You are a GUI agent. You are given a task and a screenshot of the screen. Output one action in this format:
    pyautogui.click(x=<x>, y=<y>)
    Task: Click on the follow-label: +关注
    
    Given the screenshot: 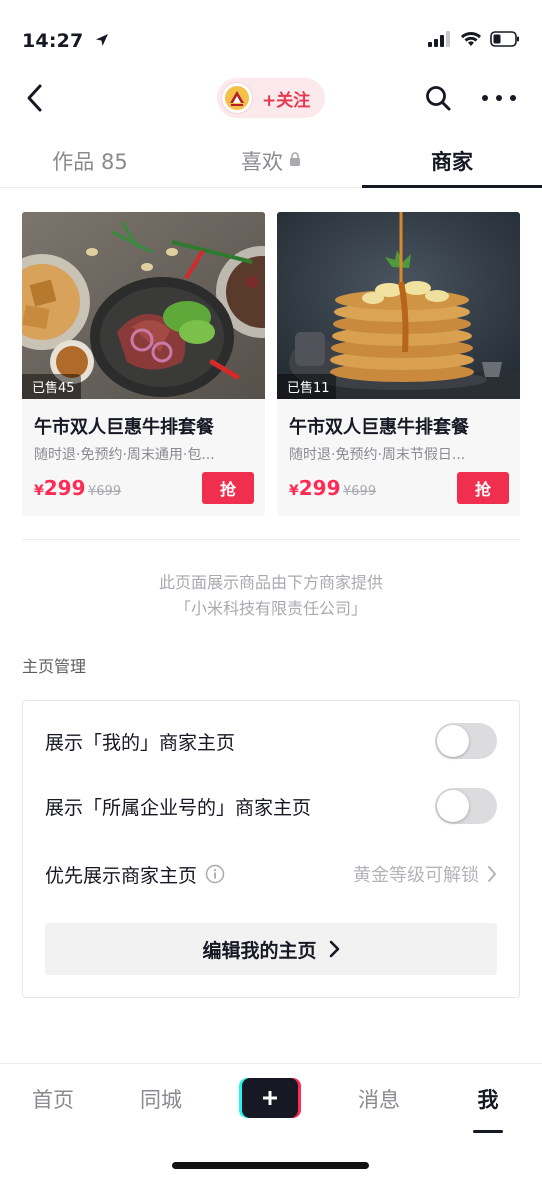 What is the action you would take?
    pyautogui.click(x=286, y=100)
    